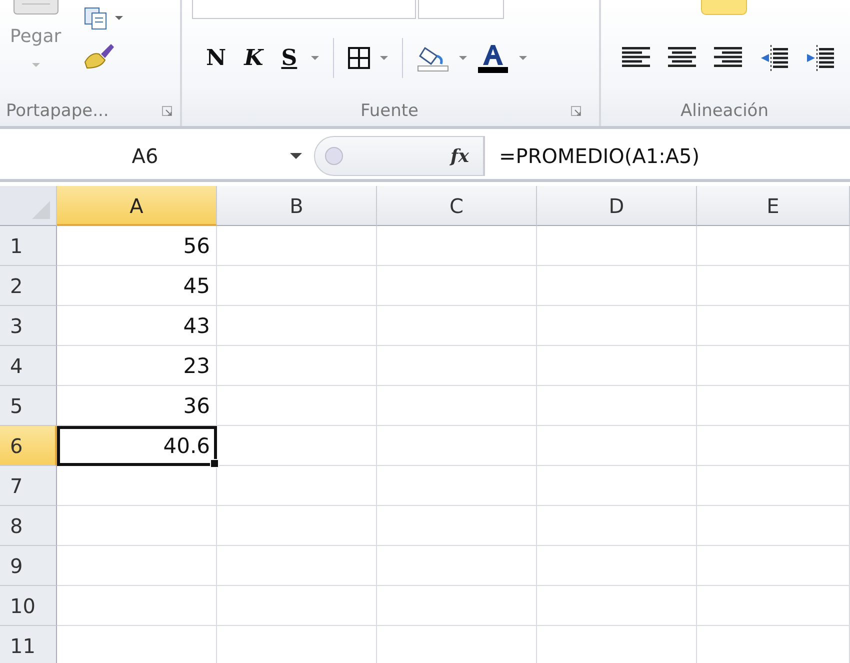 This screenshot has width=850, height=663. Describe the element at coordinates (28, 286) in the screenshot. I see `row-header: 2` at that location.